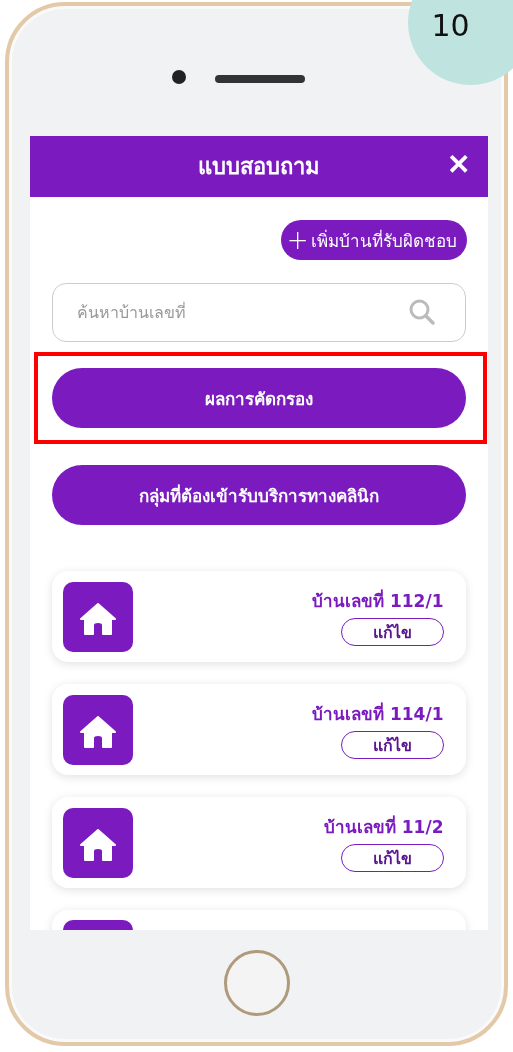 The width and height of the screenshot is (513, 1052). What do you see at coordinates (258, 729) in the screenshot?
I see `house-card: บ้านเลขที่ 114/1 แก้ไข` at bounding box center [258, 729].